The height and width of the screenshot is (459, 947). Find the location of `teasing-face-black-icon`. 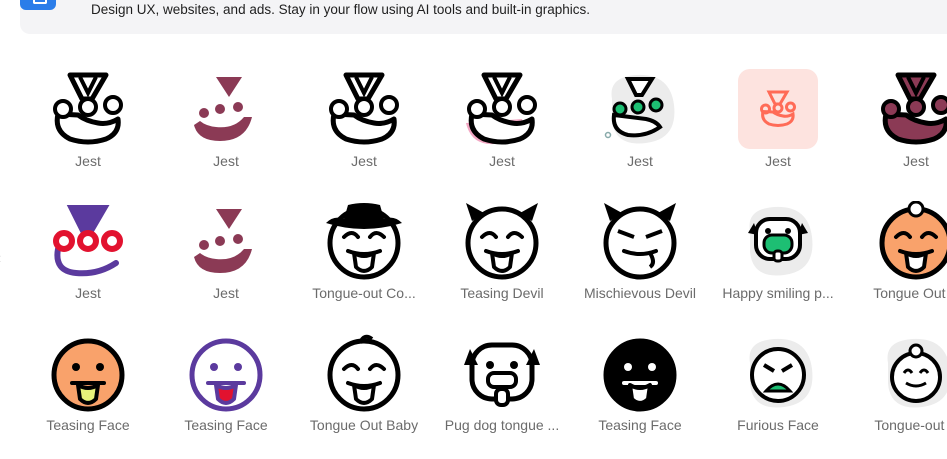

teasing-face-black-icon is located at coordinates (640, 373).